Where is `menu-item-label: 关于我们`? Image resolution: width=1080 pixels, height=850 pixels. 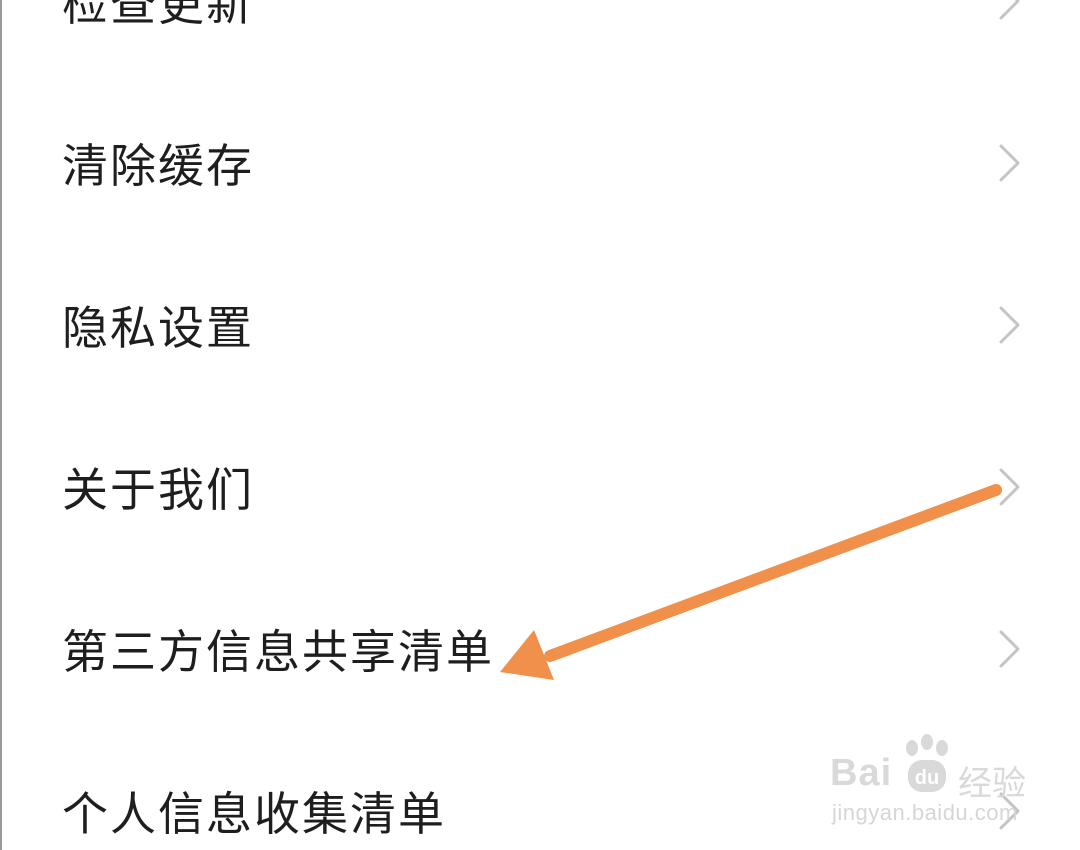 menu-item-label: 关于我们 is located at coordinates (158, 490).